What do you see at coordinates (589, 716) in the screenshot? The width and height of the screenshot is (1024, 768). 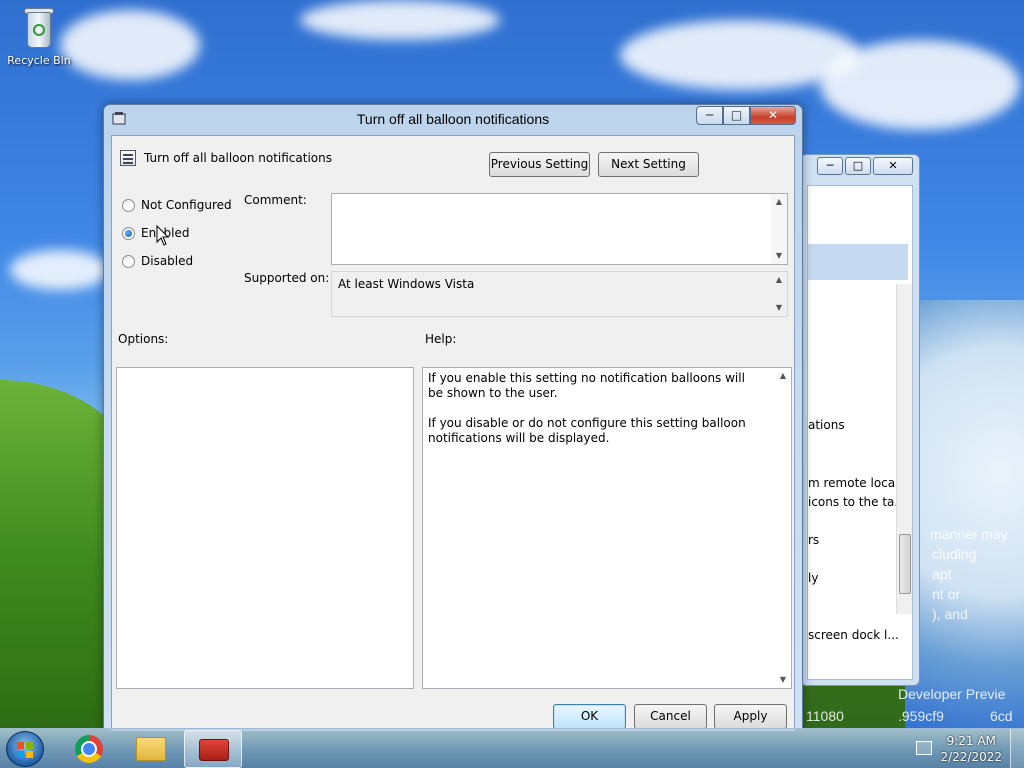 I see `ok-button: OK` at bounding box center [589, 716].